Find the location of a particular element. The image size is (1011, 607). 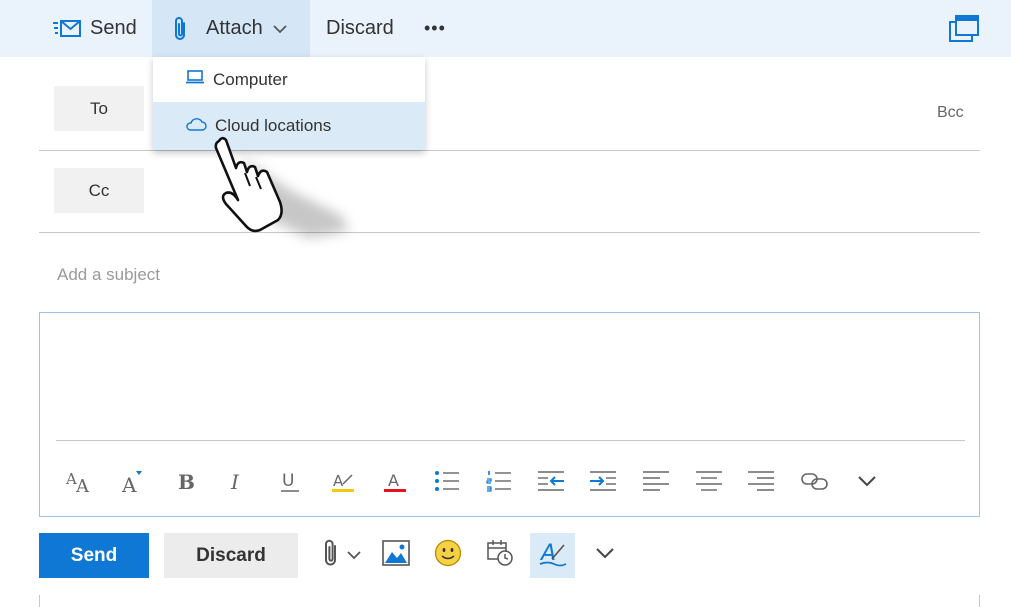

align-right-icon is located at coordinates (761, 481).